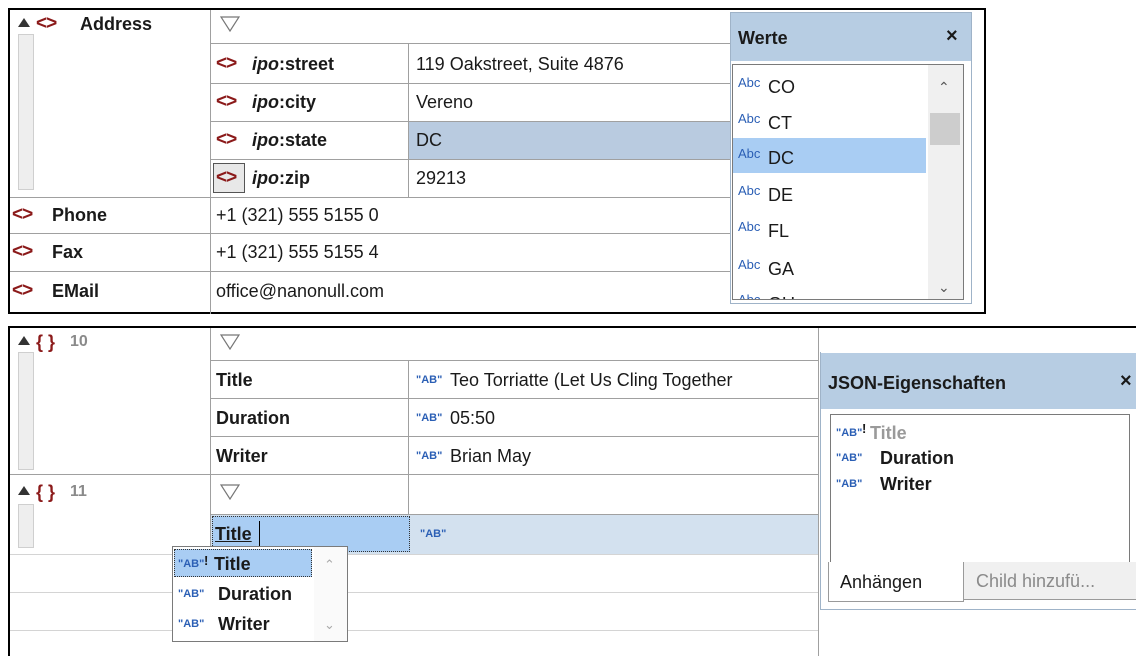 Image resolution: width=1136 pixels, height=656 pixels. I want to click on werte-item-value: CT, so click(780, 123).